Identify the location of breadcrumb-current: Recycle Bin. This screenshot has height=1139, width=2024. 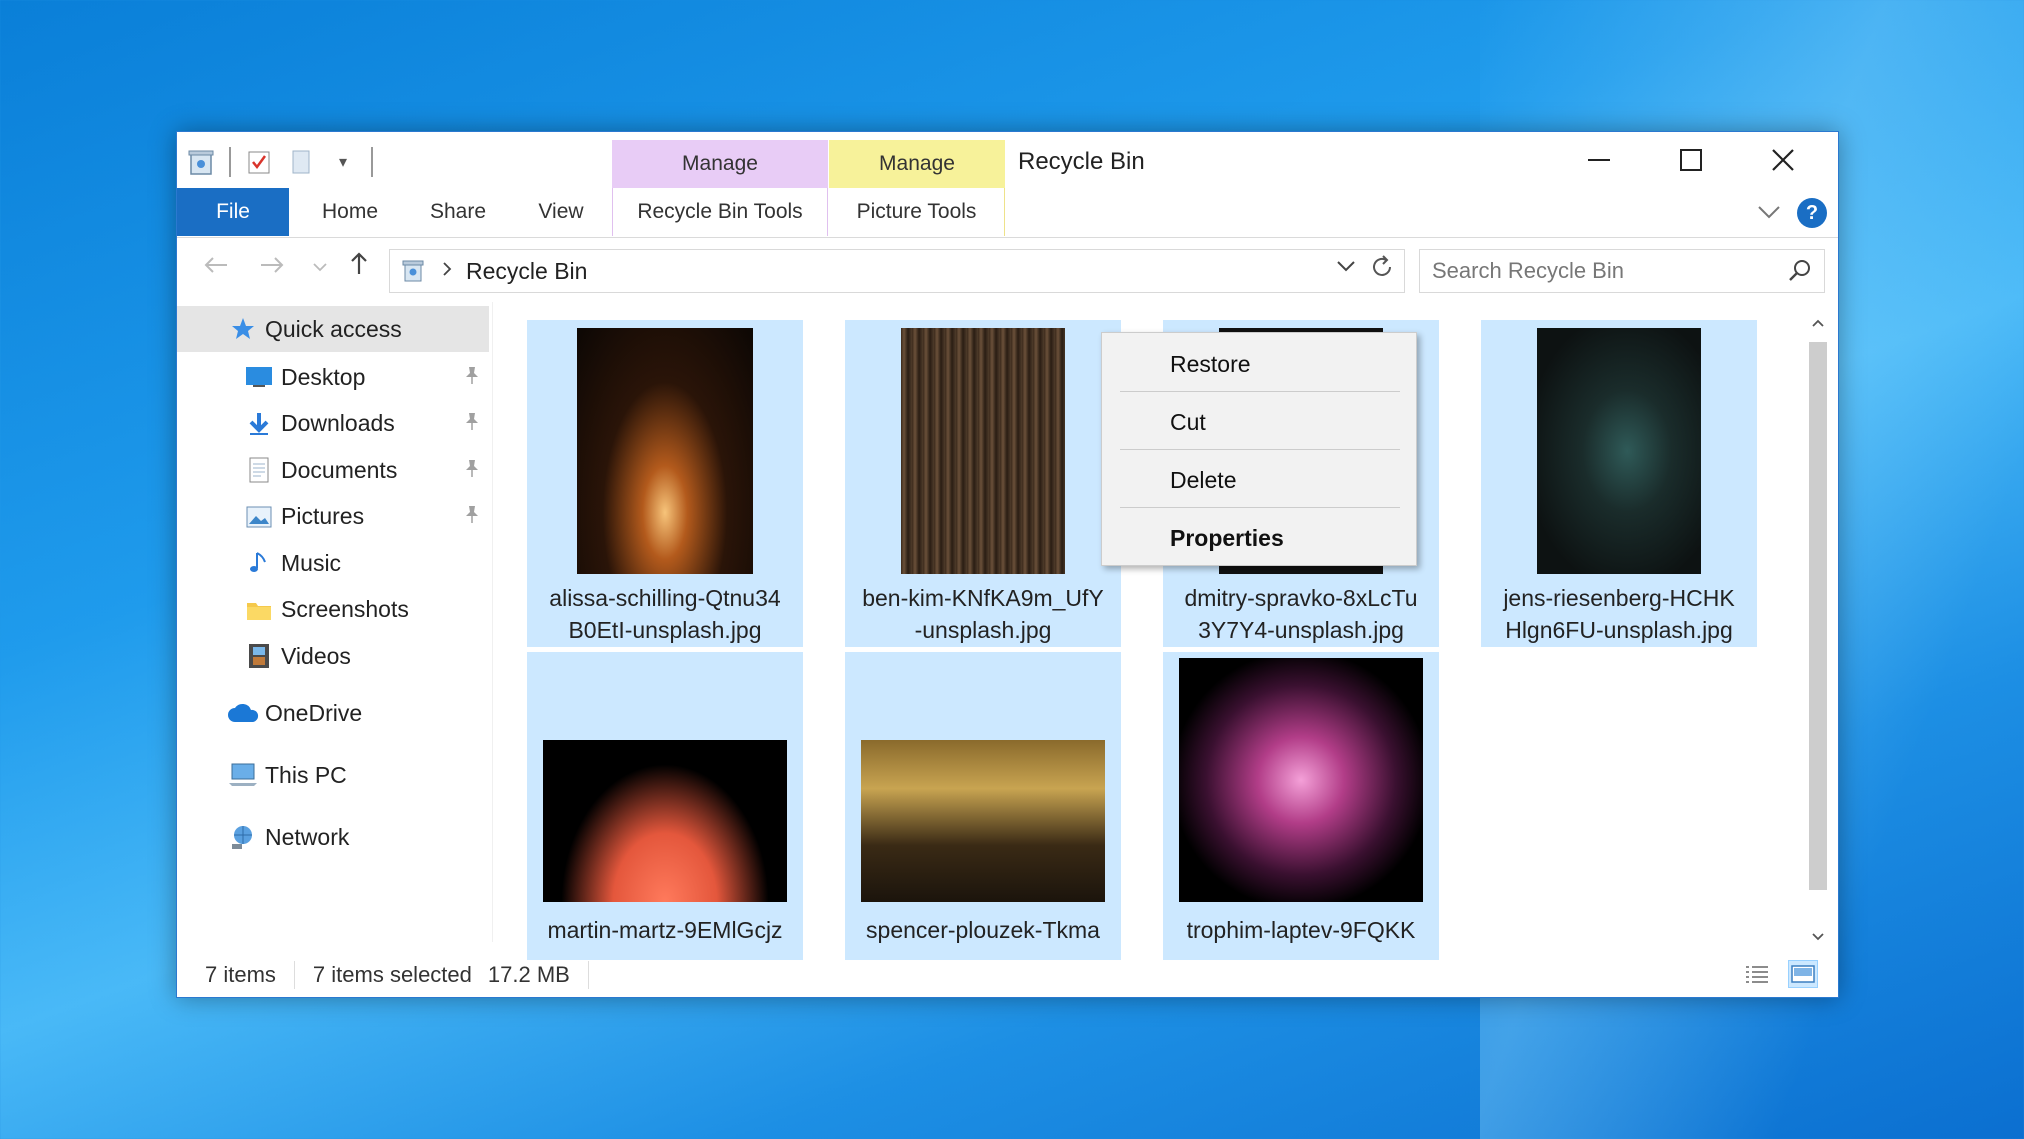
(526, 271).